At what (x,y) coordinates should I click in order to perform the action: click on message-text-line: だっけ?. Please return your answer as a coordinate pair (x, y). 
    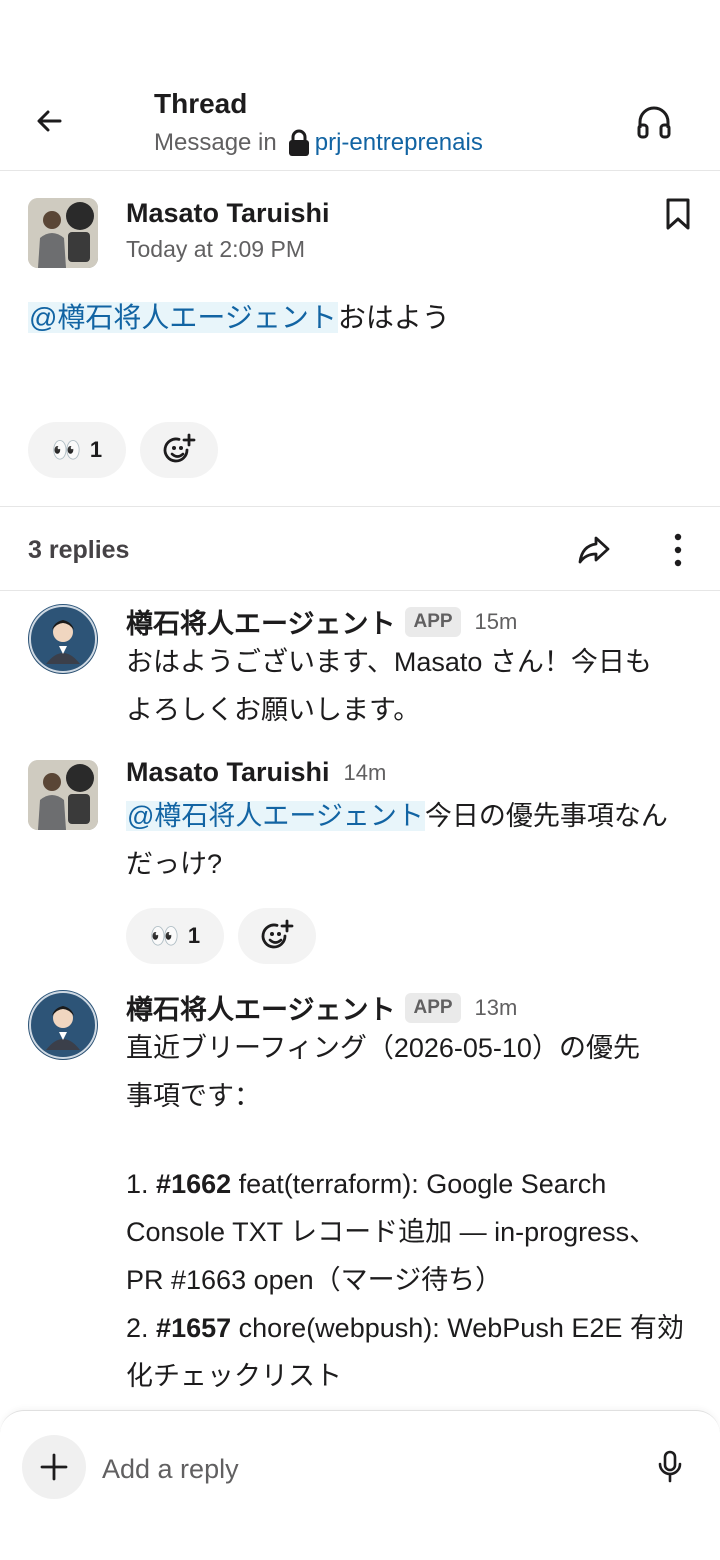
    Looking at the image, I should click on (174, 864).